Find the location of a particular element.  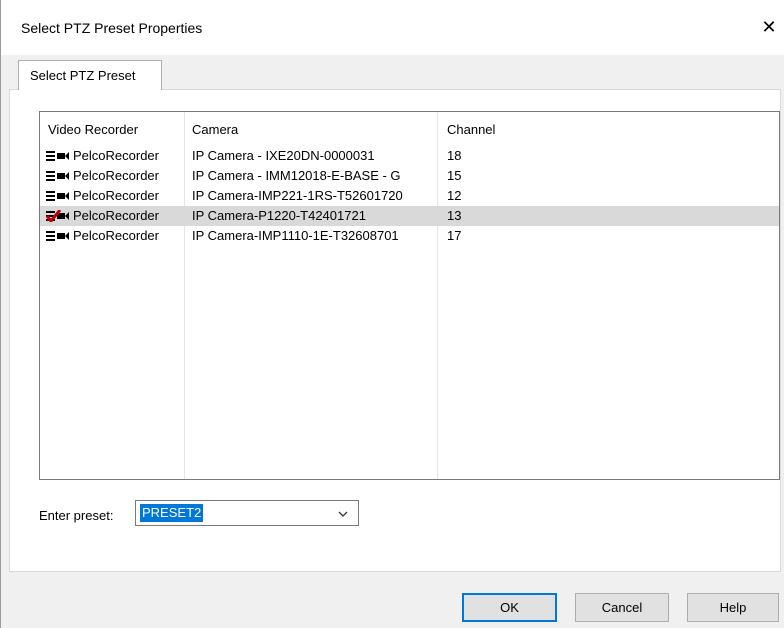

channel-number: 12 is located at coordinates (454, 195).